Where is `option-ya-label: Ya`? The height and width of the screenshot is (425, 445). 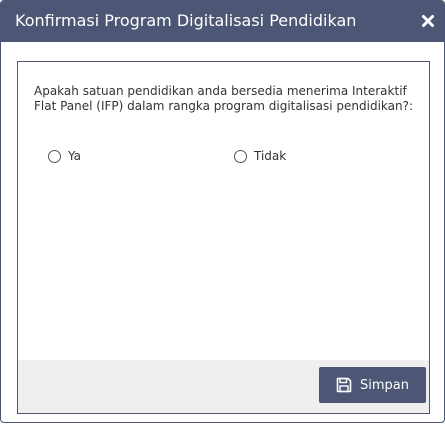
option-ya-label: Ya is located at coordinates (75, 156).